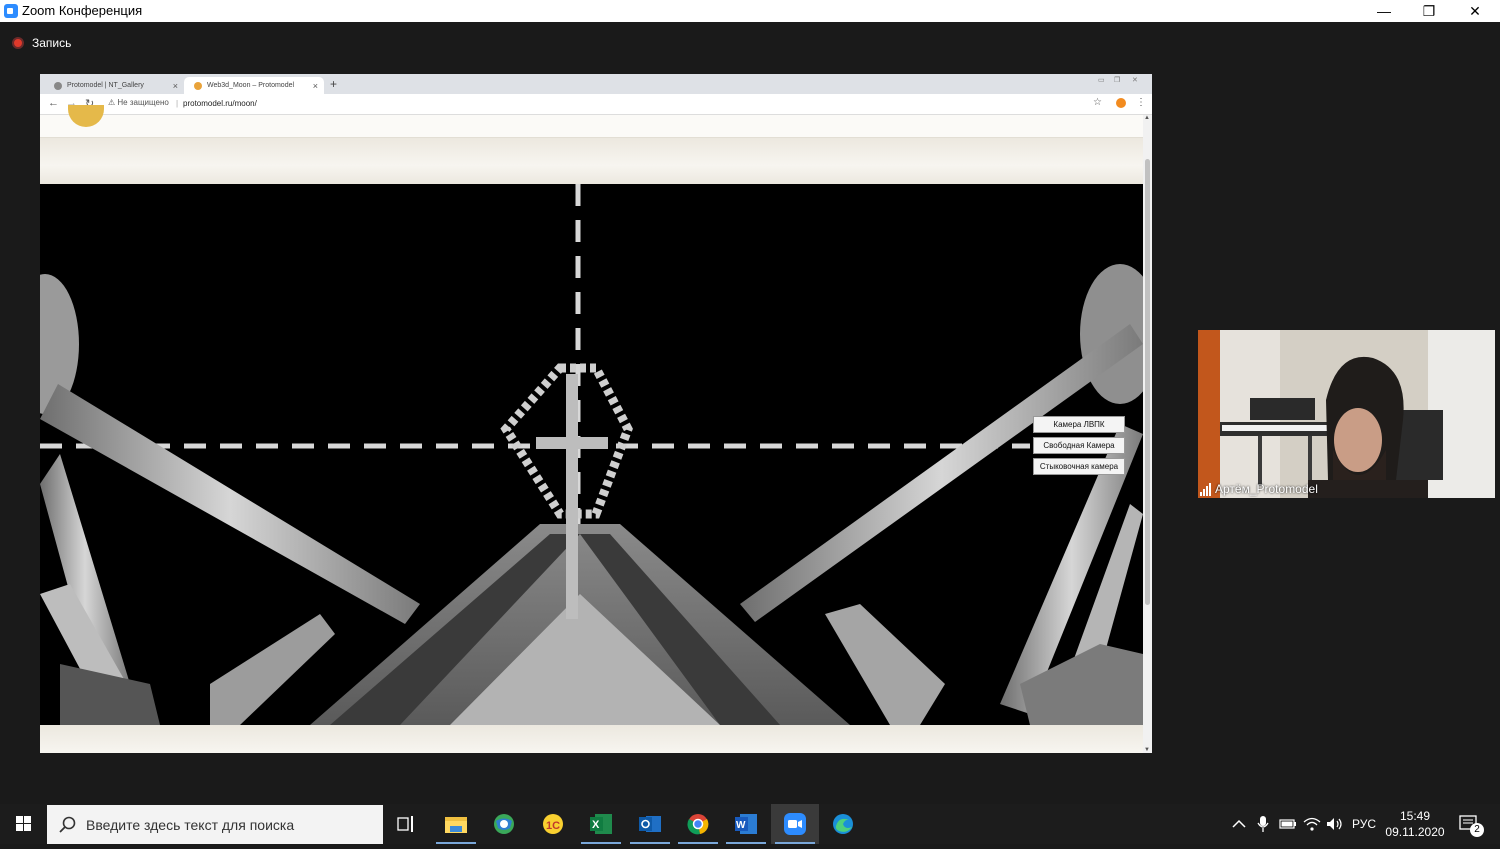  I want to click on page-scrollbar: ▲ ▼, so click(1147, 434).